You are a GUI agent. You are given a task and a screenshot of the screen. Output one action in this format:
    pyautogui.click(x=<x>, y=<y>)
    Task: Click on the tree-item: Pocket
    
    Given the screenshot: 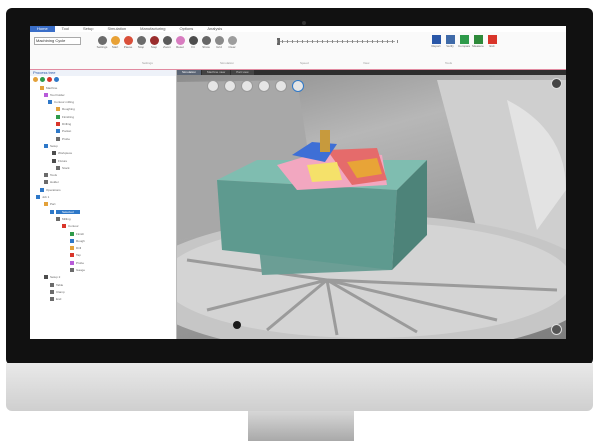 What is the action you would take?
    pyautogui.click(x=63, y=131)
    